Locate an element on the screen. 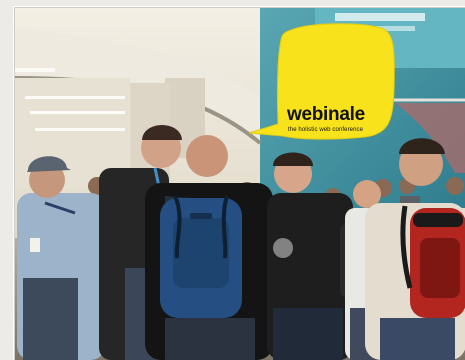  badge-tagline: the holistic web conference is located at coordinates (325, 130).